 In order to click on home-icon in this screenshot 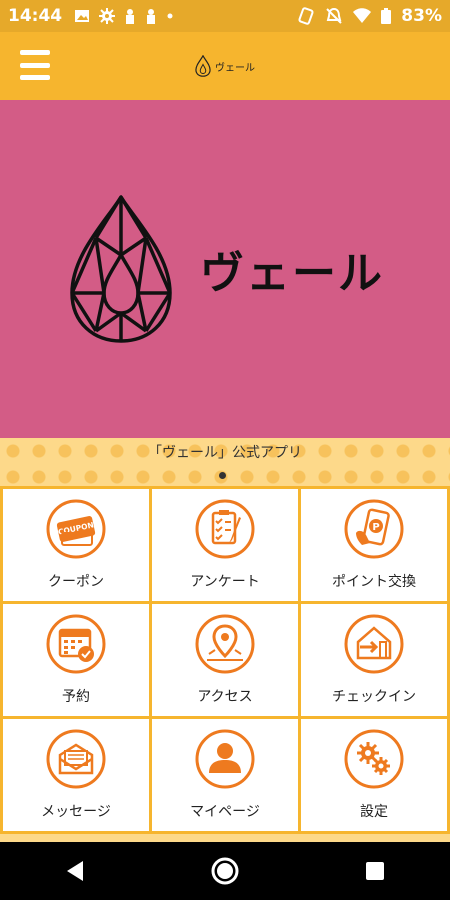, I will do `click(225, 871)`.